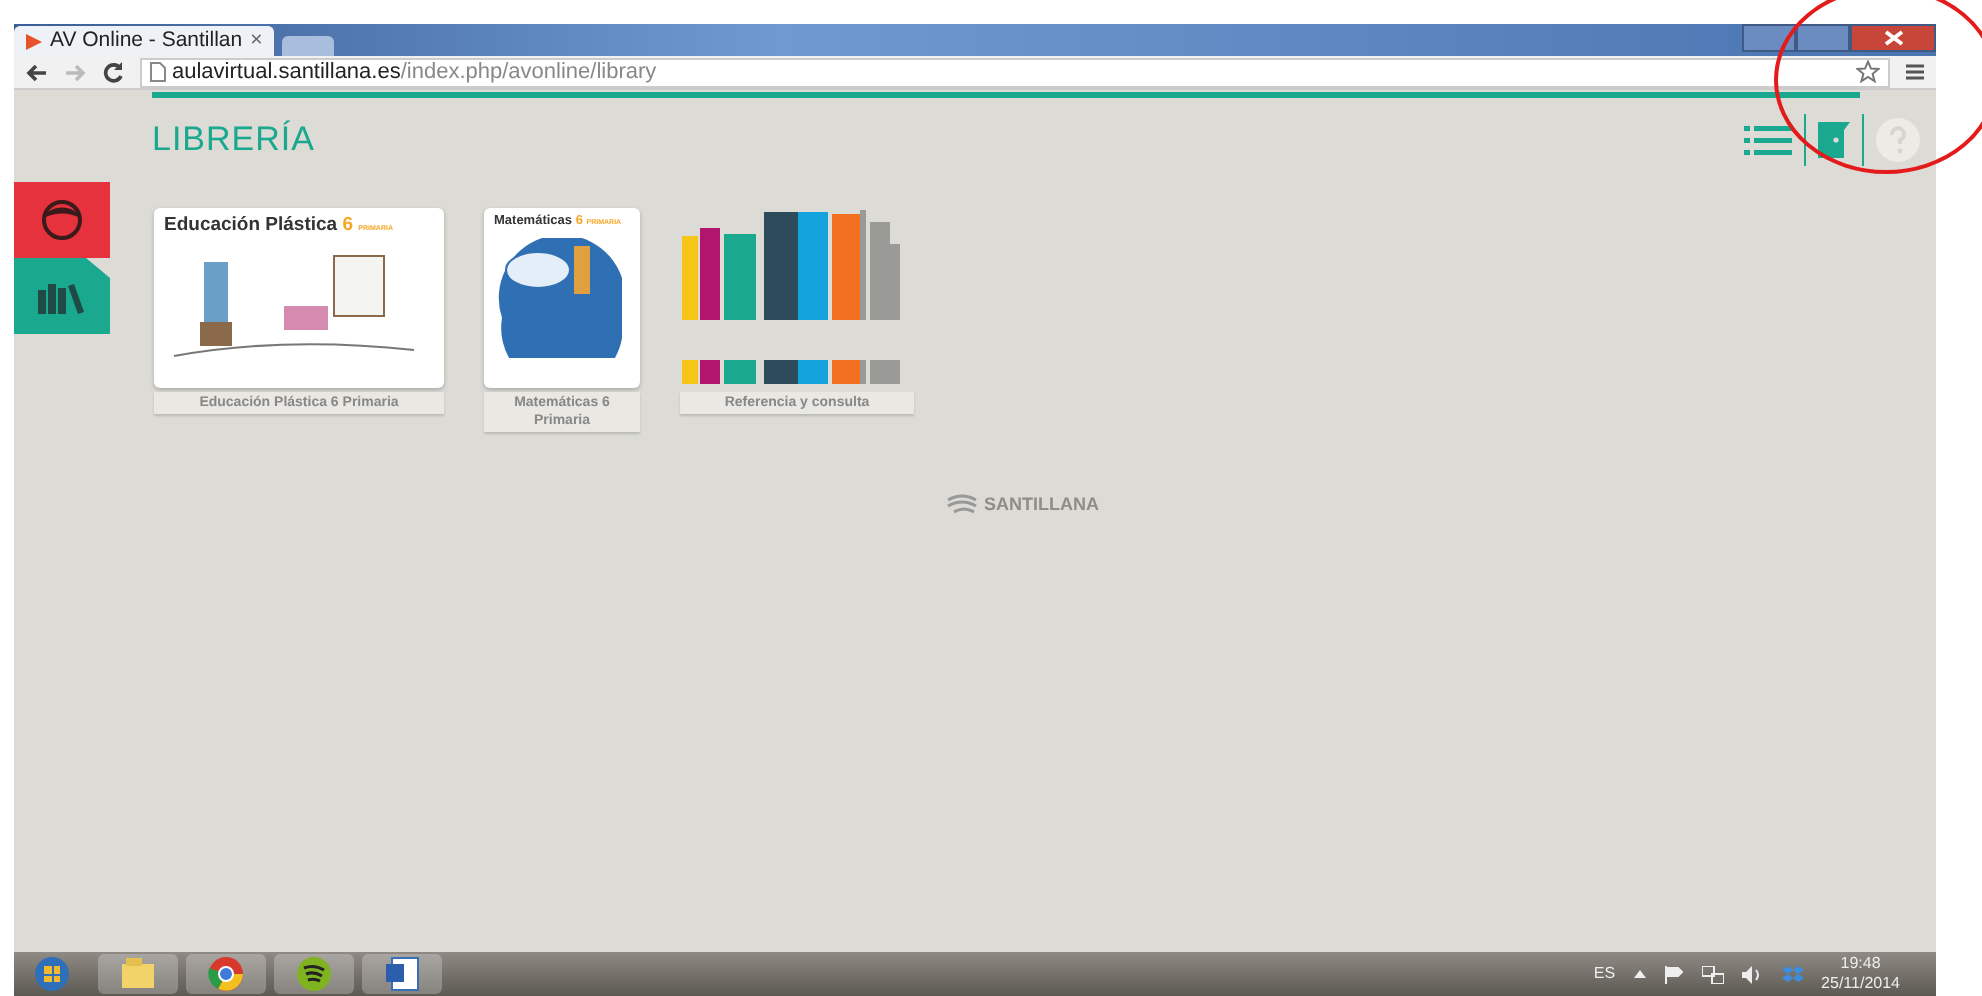 Image resolution: width=1982 pixels, height=996 pixels. I want to click on close-icon: ×, so click(256, 41).